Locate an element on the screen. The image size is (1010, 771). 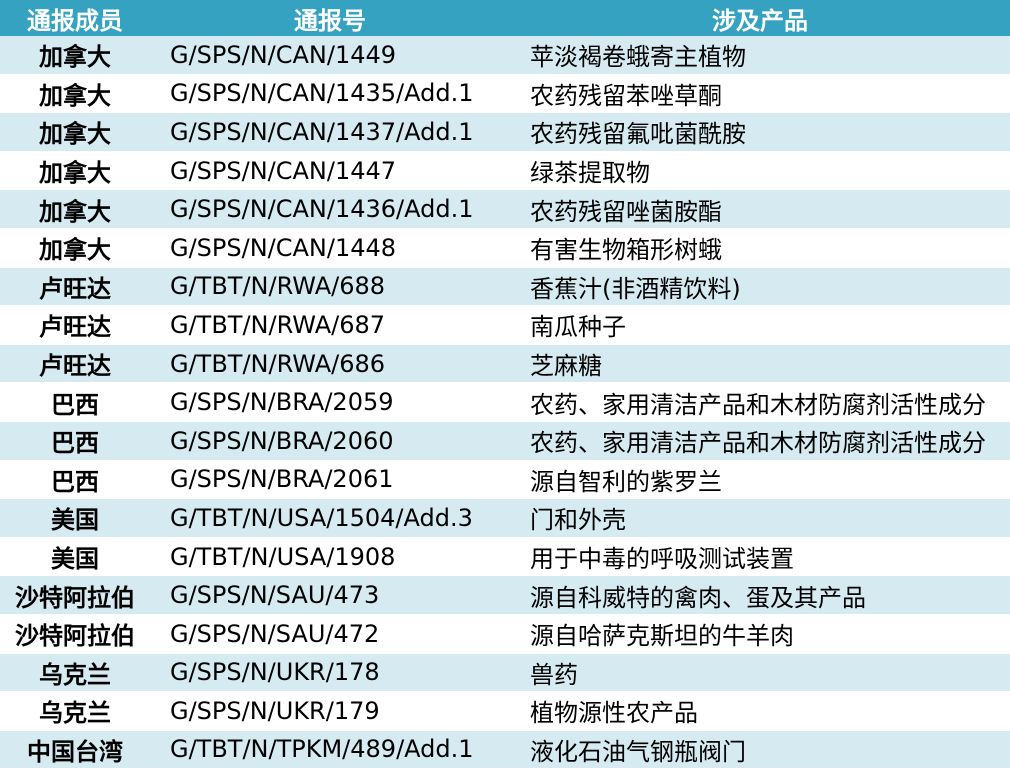
product-cell: 南瓜种子 is located at coordinates (578, 327).